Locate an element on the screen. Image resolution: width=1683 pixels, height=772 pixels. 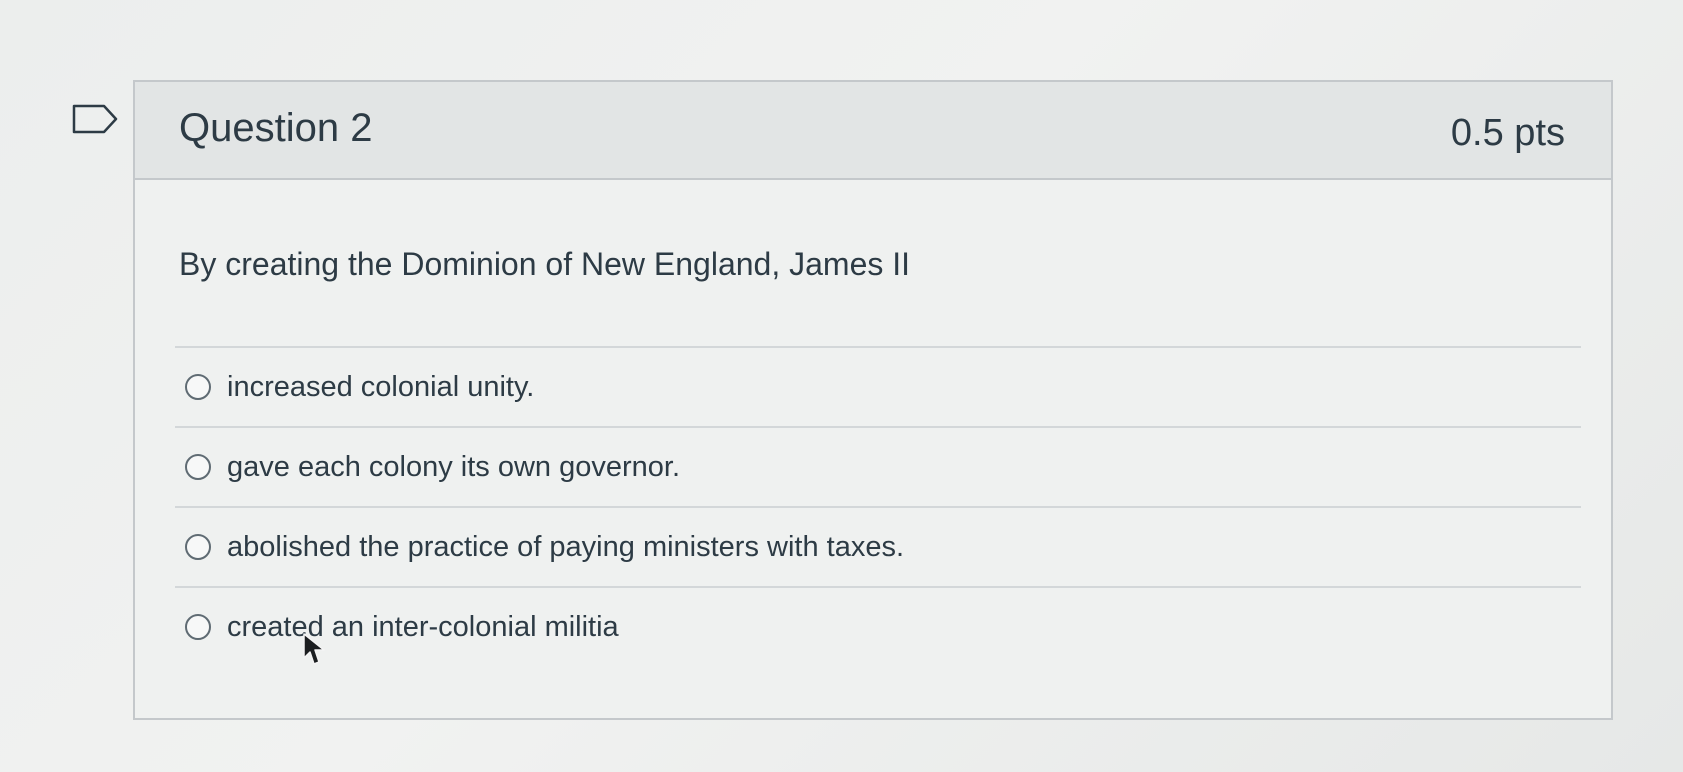
answer-option: created an inter-colonial militia is located at coordinates (878, 626).